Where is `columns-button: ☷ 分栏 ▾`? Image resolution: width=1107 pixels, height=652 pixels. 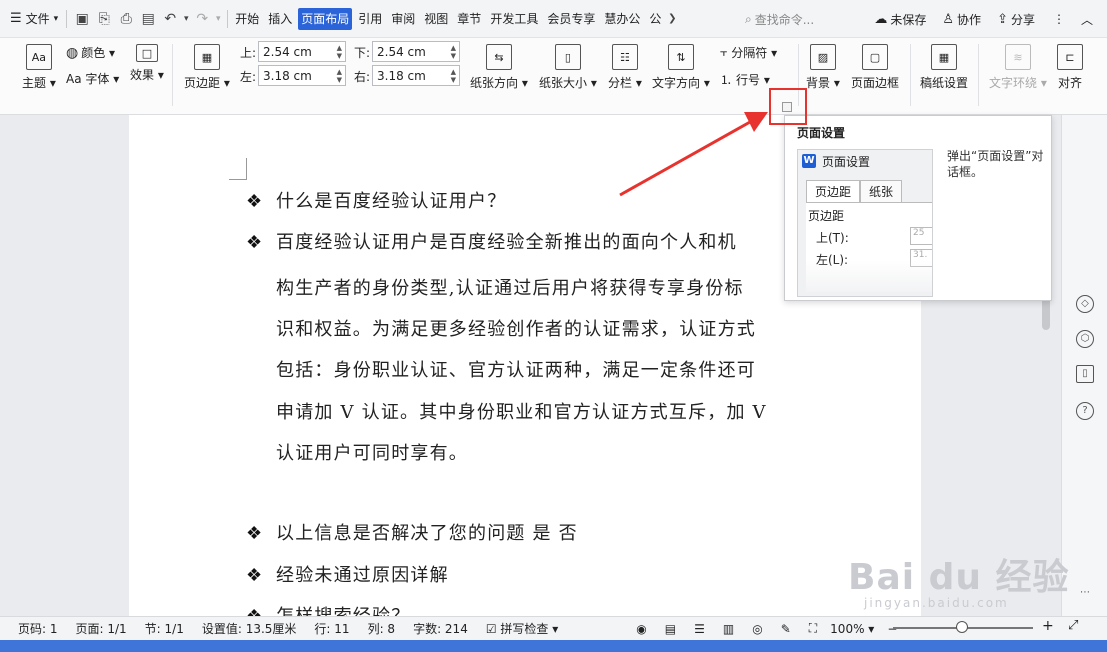
columns-button: ☷ 分栏 ▾ is located at coordinates (625, 67).